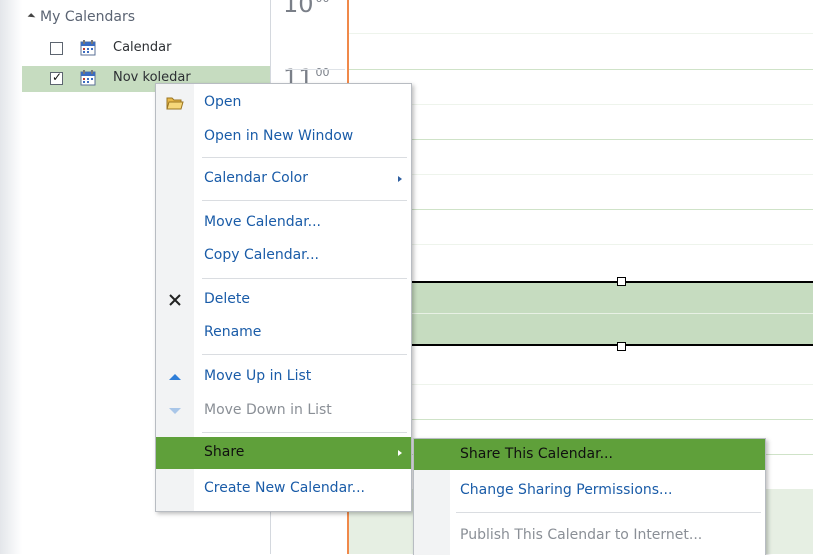 The image size is (813, 555). What do you see at coordinates (142, 47) in the screenshot?
I see `calendar-label: Calendar` at bounding box center [142, 47].